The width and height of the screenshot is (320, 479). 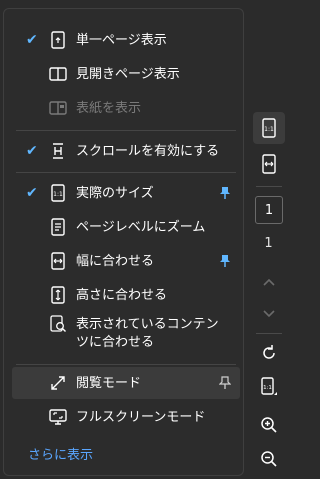 I want to click on right-toolbar: 1:1 1 1 1:1, so click(x=268, y=239).